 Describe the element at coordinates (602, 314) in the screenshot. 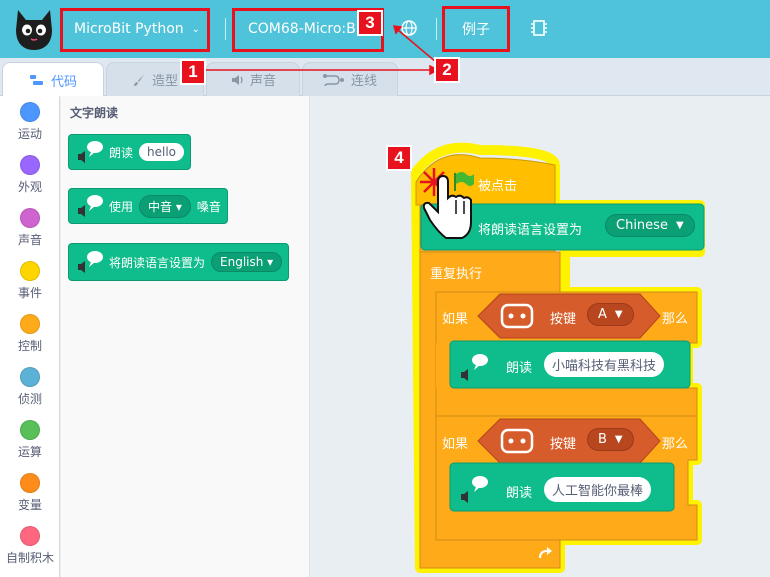

I see `button-value: A` at that location.